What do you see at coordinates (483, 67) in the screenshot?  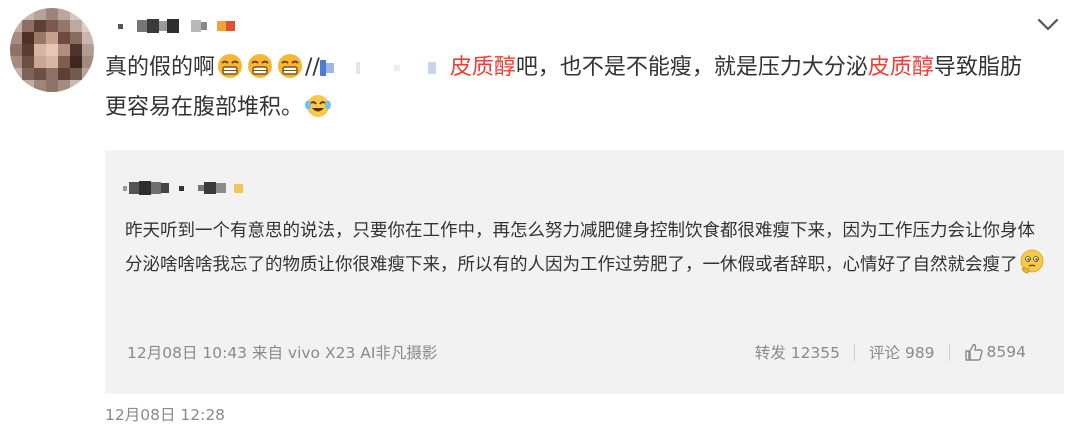 I see `topic-keyword-link: 皮质醇` at bounding box center [483, 67].